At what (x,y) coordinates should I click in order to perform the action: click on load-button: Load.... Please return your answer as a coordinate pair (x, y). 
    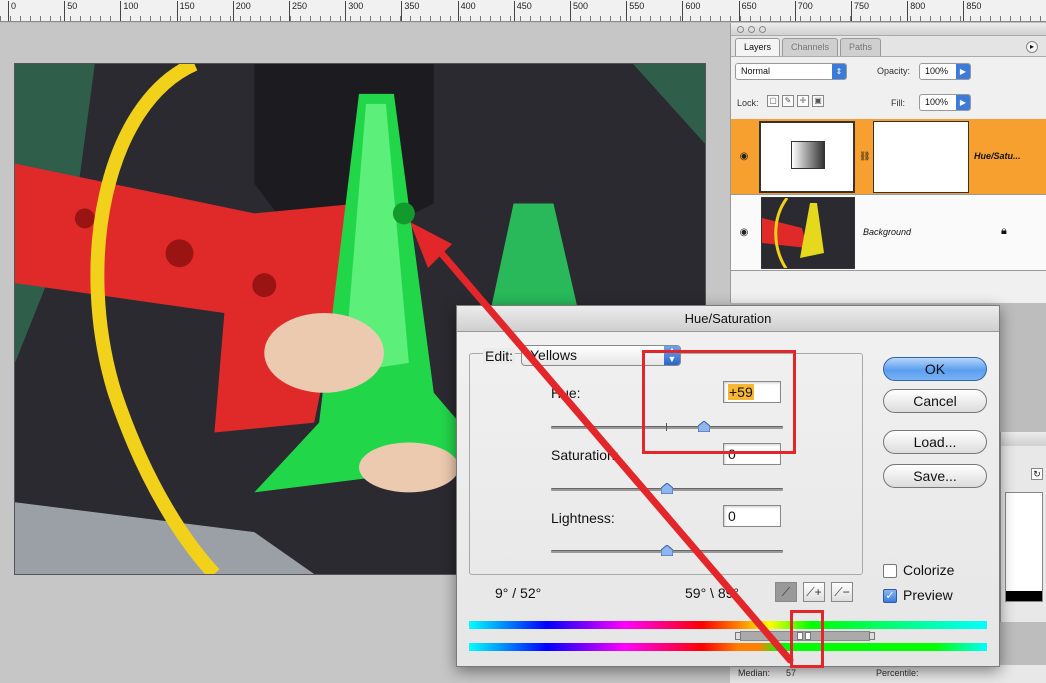
    Looking at the image, I should click on (935, 442).